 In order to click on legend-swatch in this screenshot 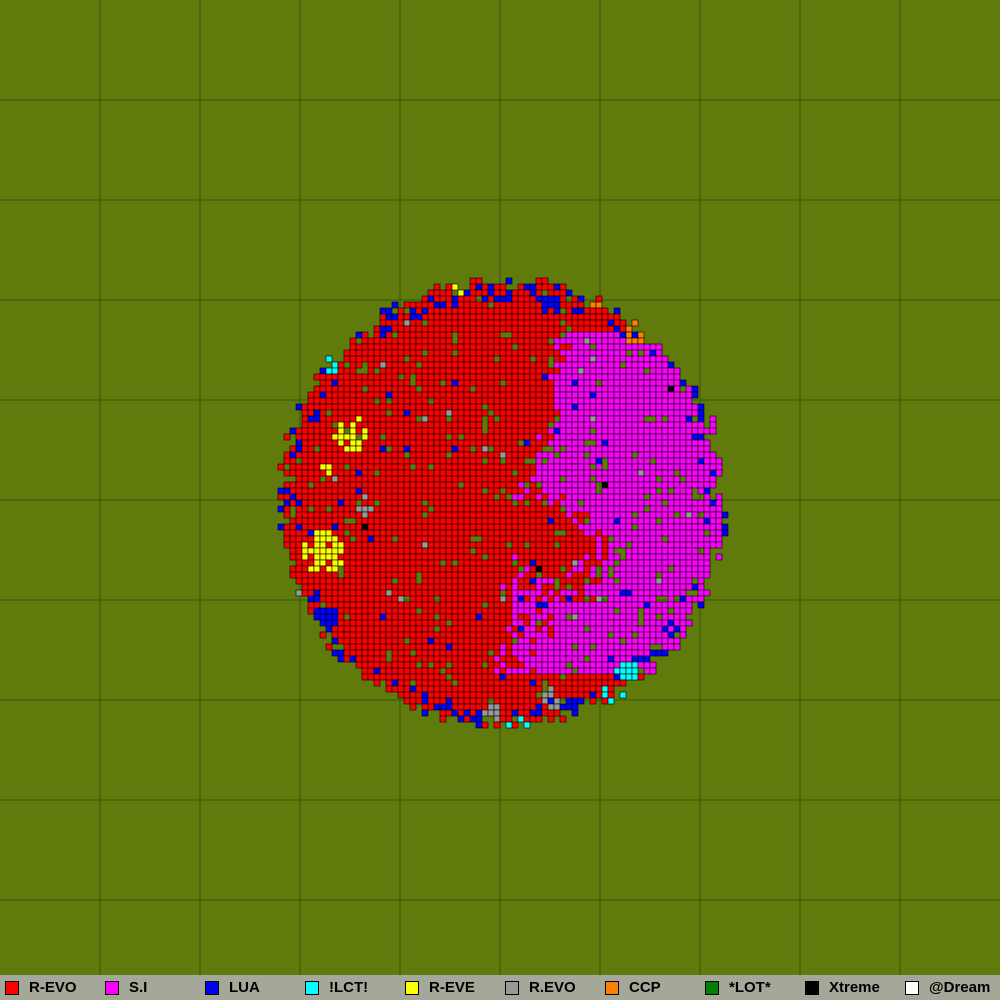, I will do `click(812, 987)`.